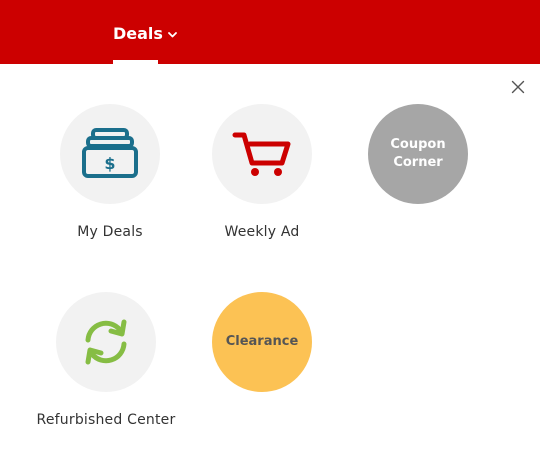 The width and height of the screenshot is (540, 472). Describe the element at coordinates (138, 33) in the screenshot. I see `deals-nav-label: Deals` at that location.